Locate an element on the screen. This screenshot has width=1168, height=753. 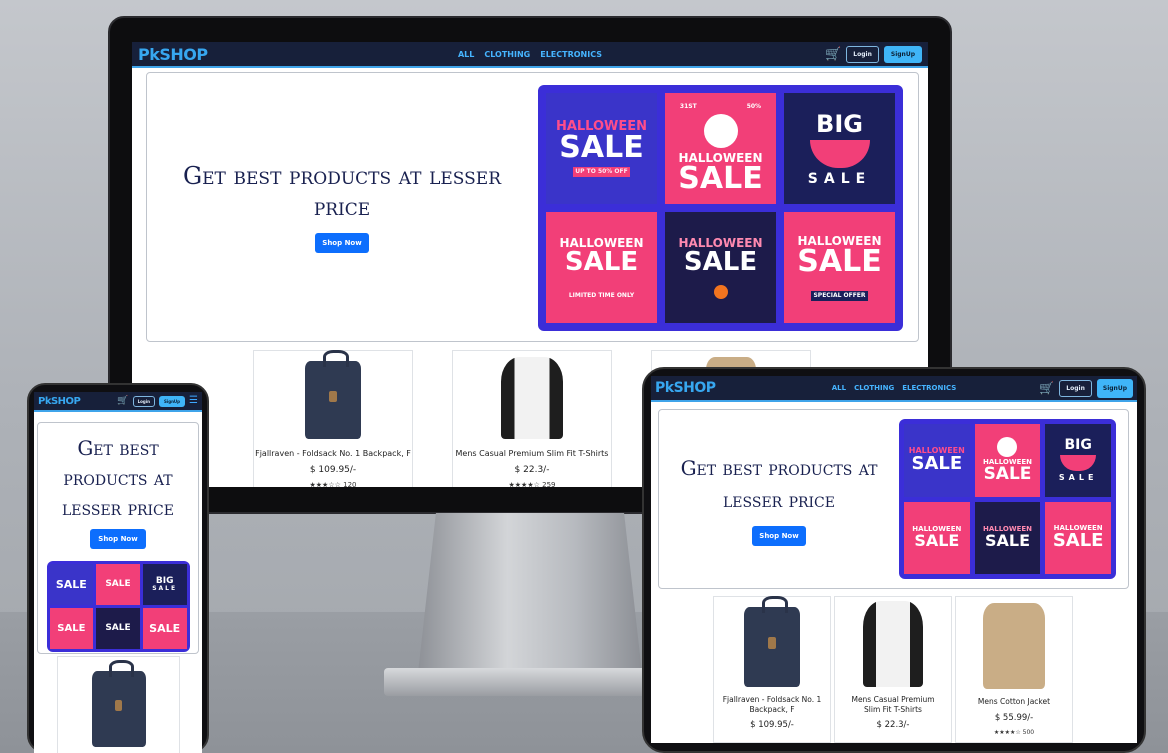
product-rating: ★★★☆☆ 120 is located at coordinates (333, 484).